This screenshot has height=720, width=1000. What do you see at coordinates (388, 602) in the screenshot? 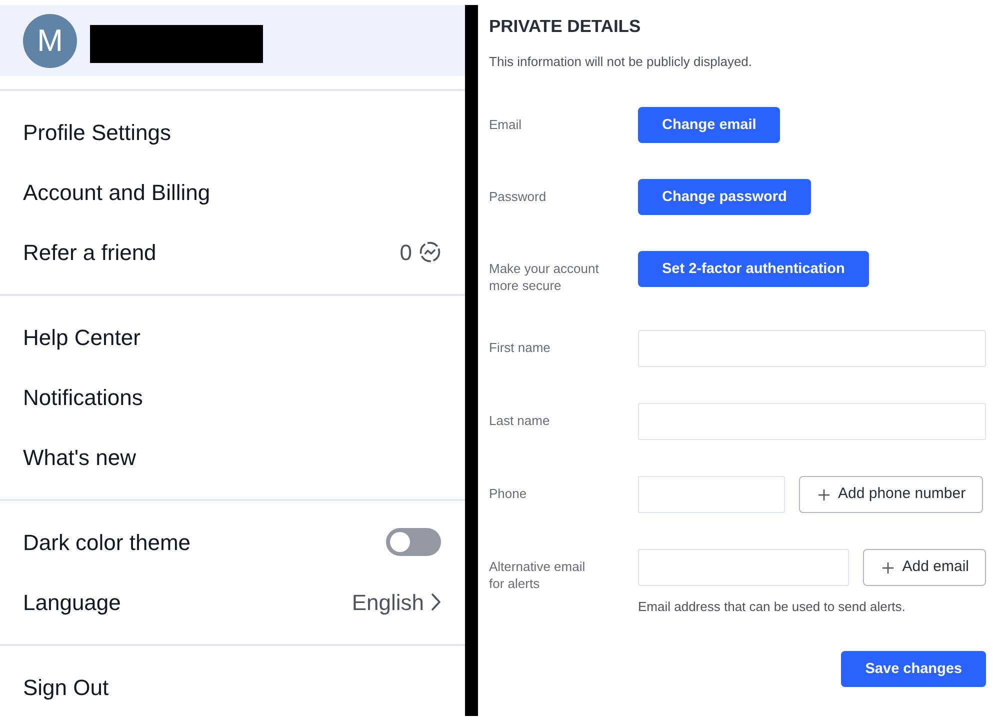
I see `language-value: English` at bounding box center [388, 602].